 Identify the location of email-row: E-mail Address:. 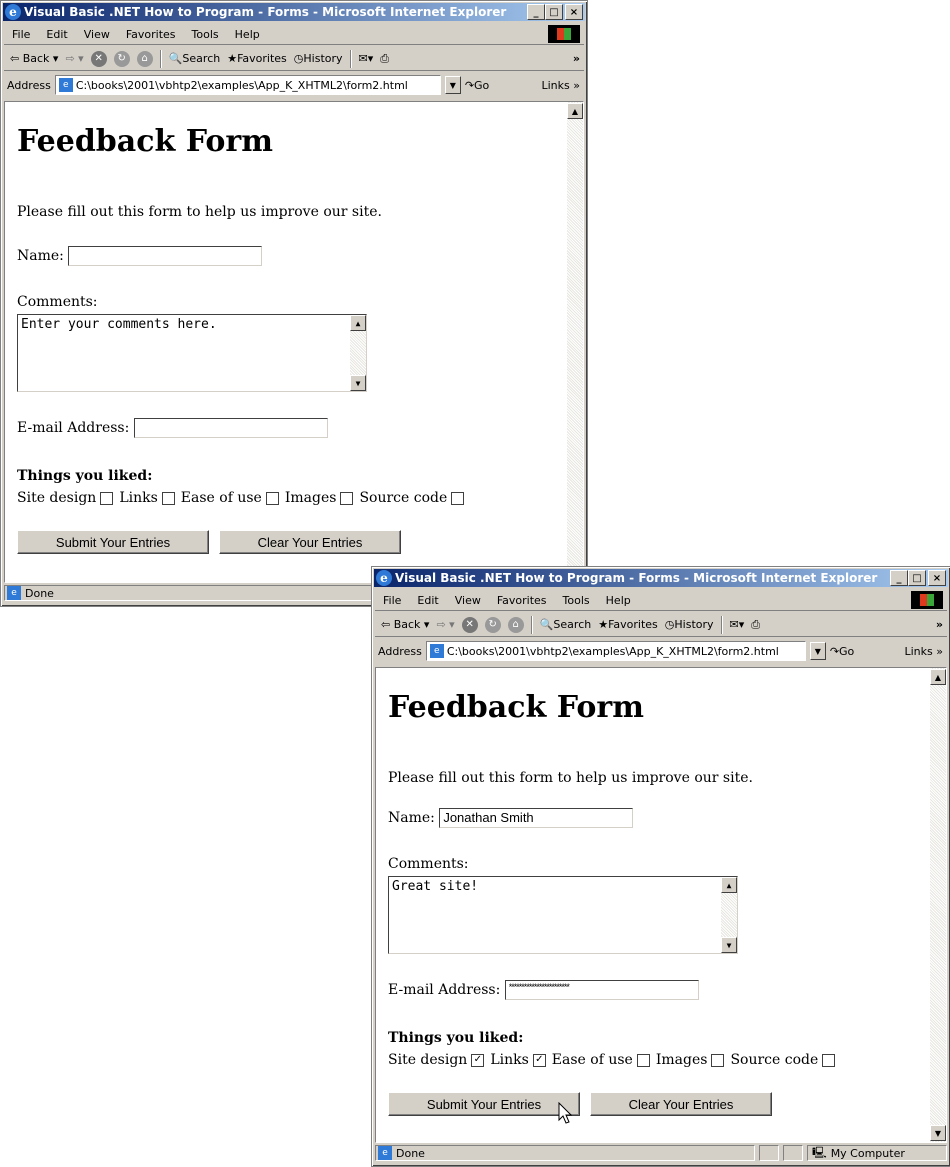
(172, 428).